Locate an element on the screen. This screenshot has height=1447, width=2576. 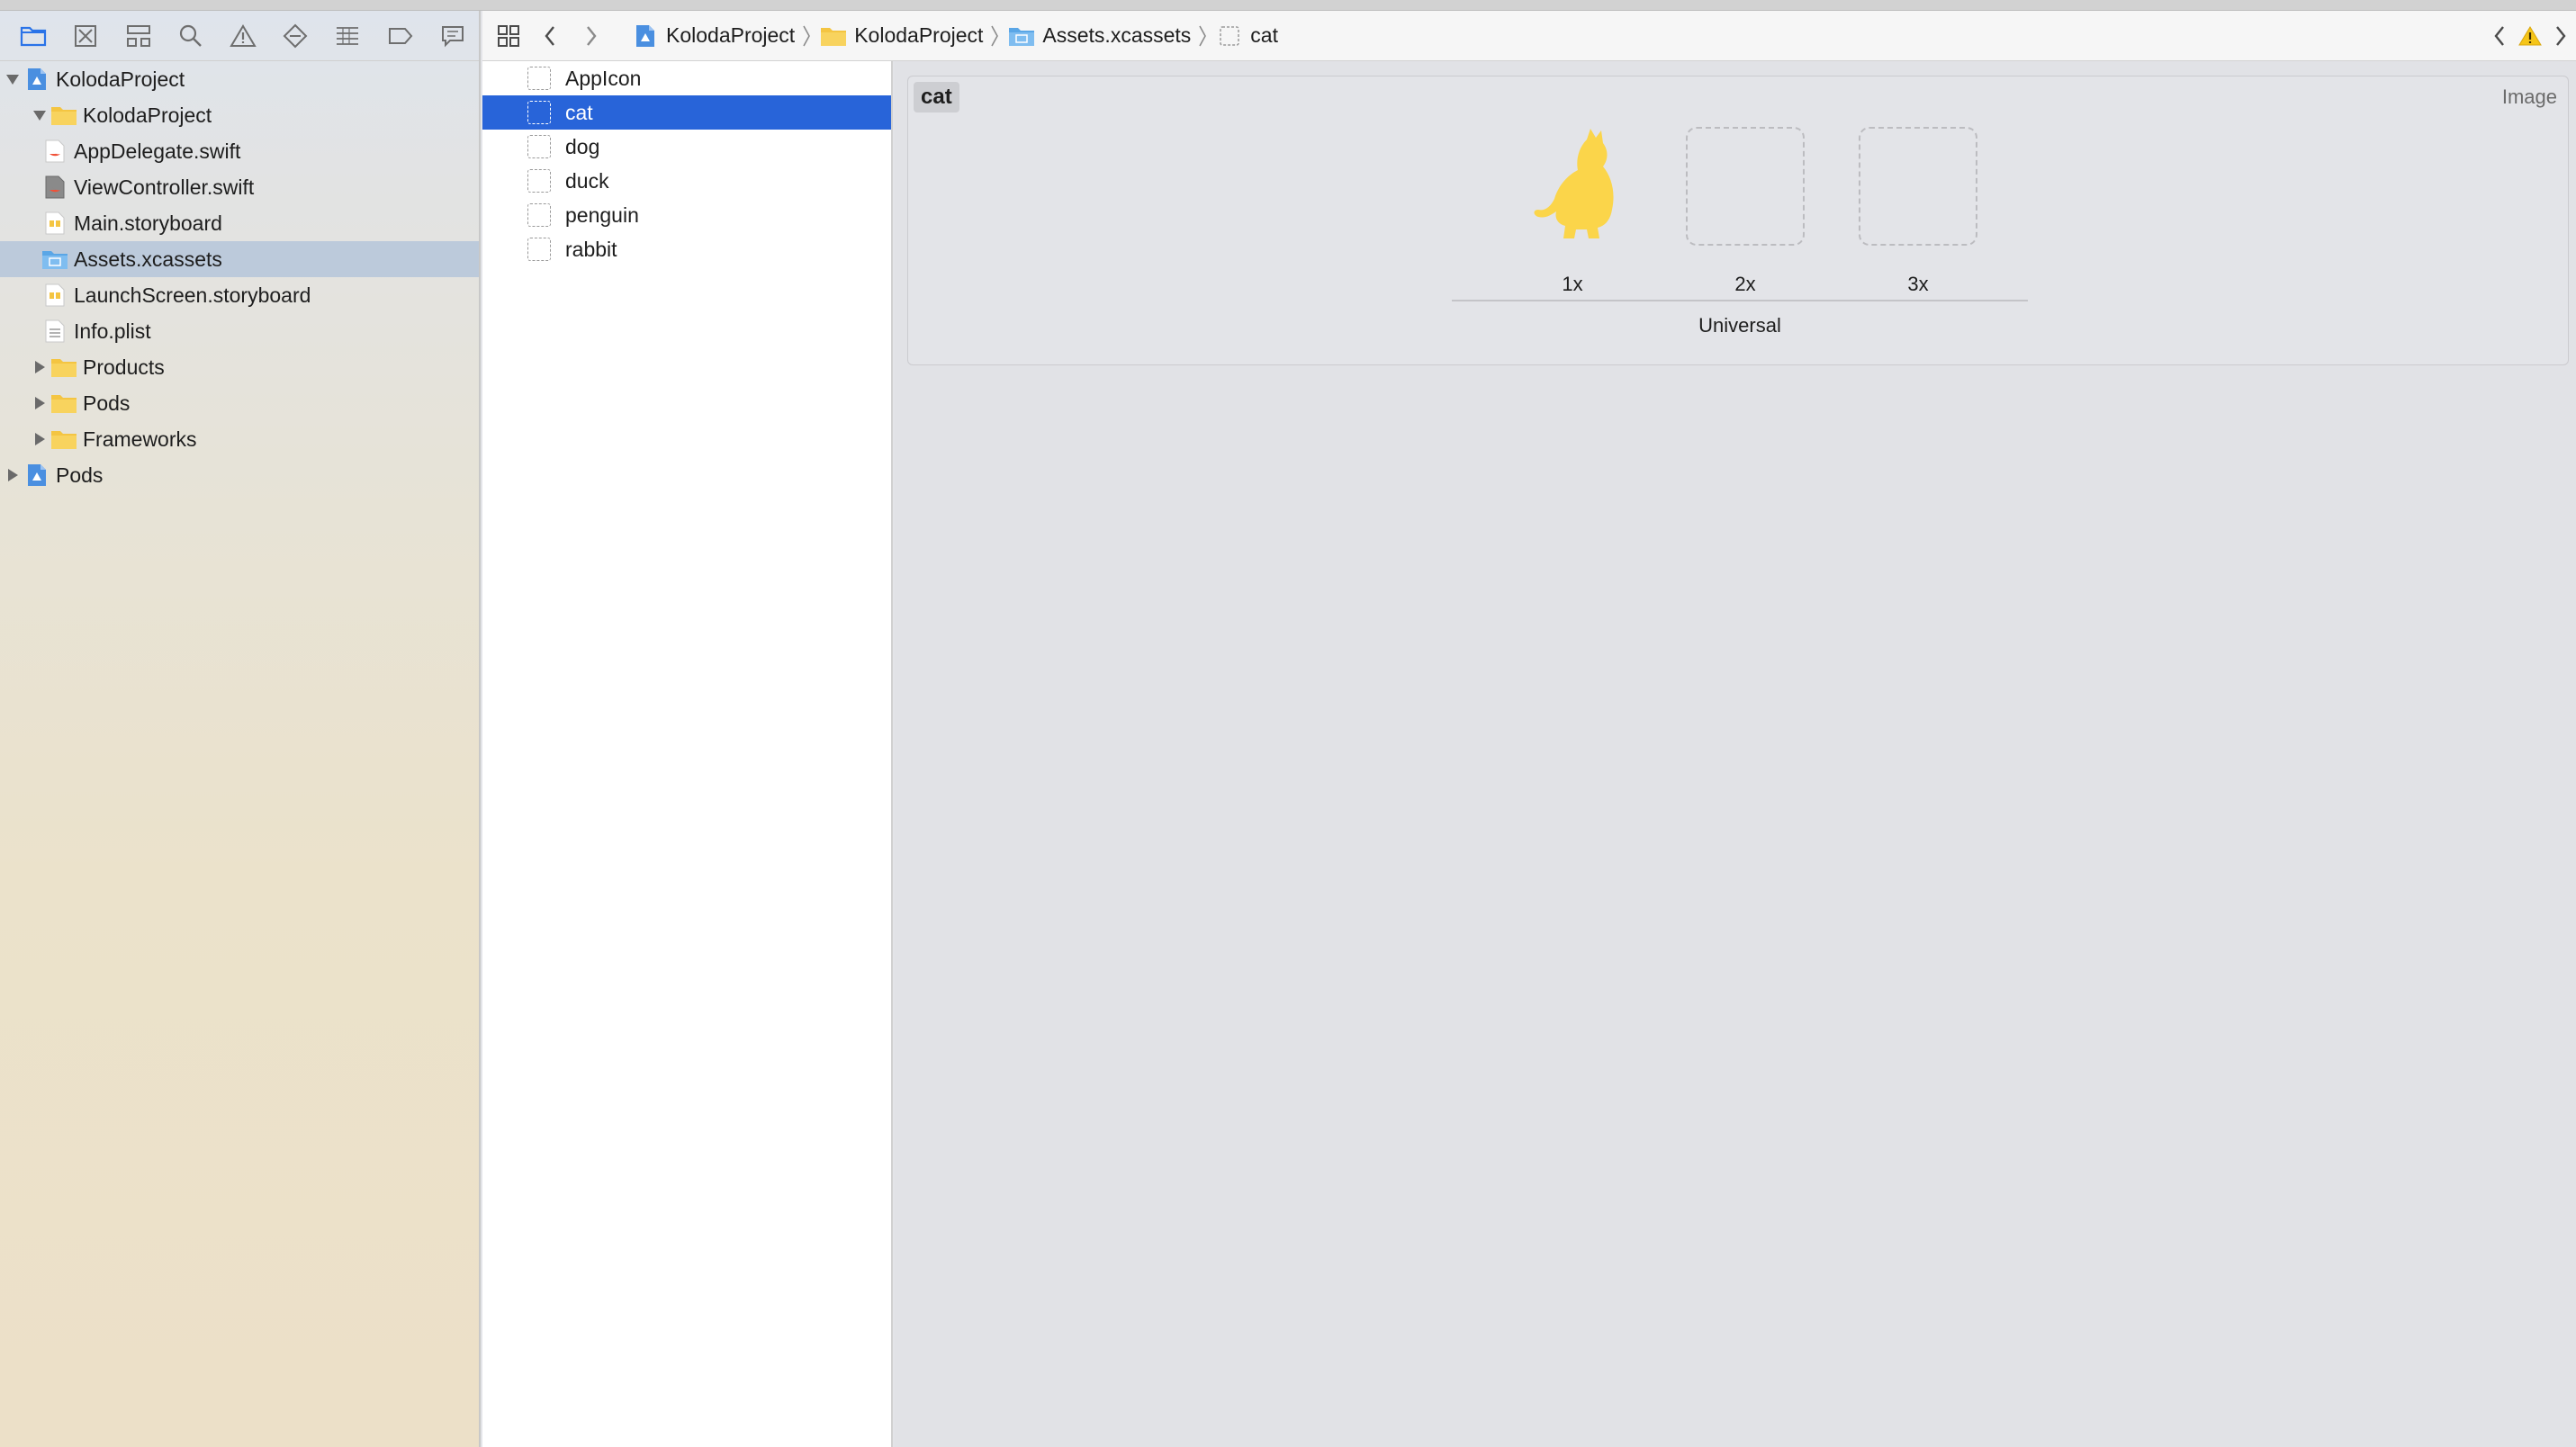
slot-2x-drop-area is located at coordinates (1745, 187).